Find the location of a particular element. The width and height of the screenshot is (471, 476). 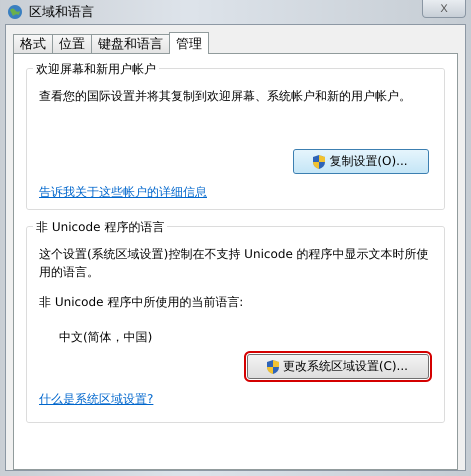

description-text: 这个设置(系统区域设置)控制在不支持 Unicode 的程序中显示文本时所使用的语言。 is located at coordinates (234, 263).